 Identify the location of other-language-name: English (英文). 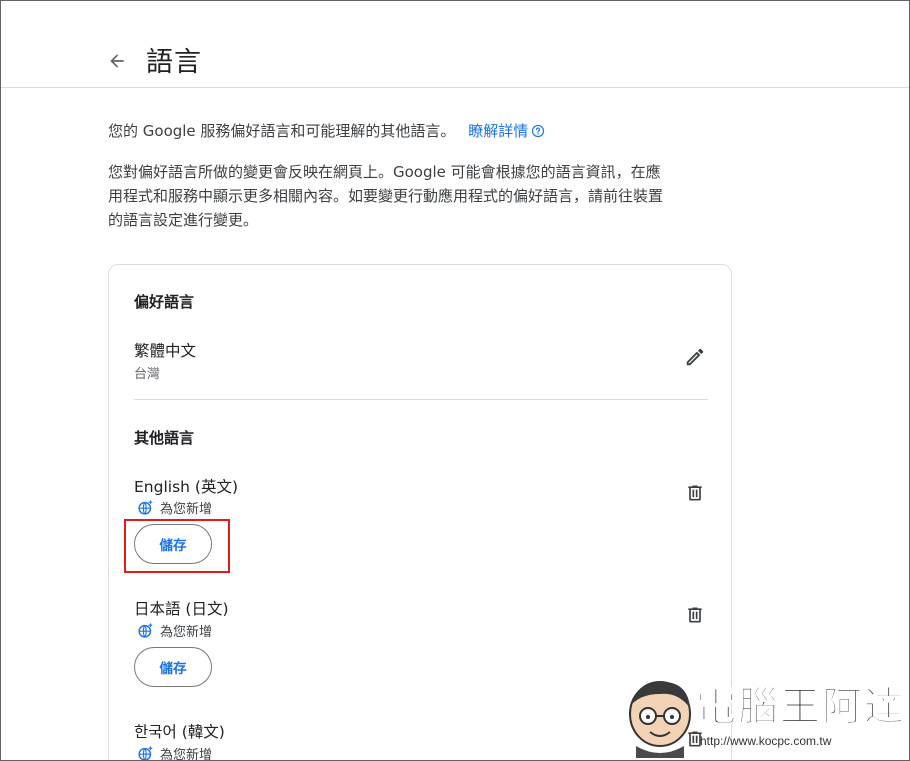
(186, 487).